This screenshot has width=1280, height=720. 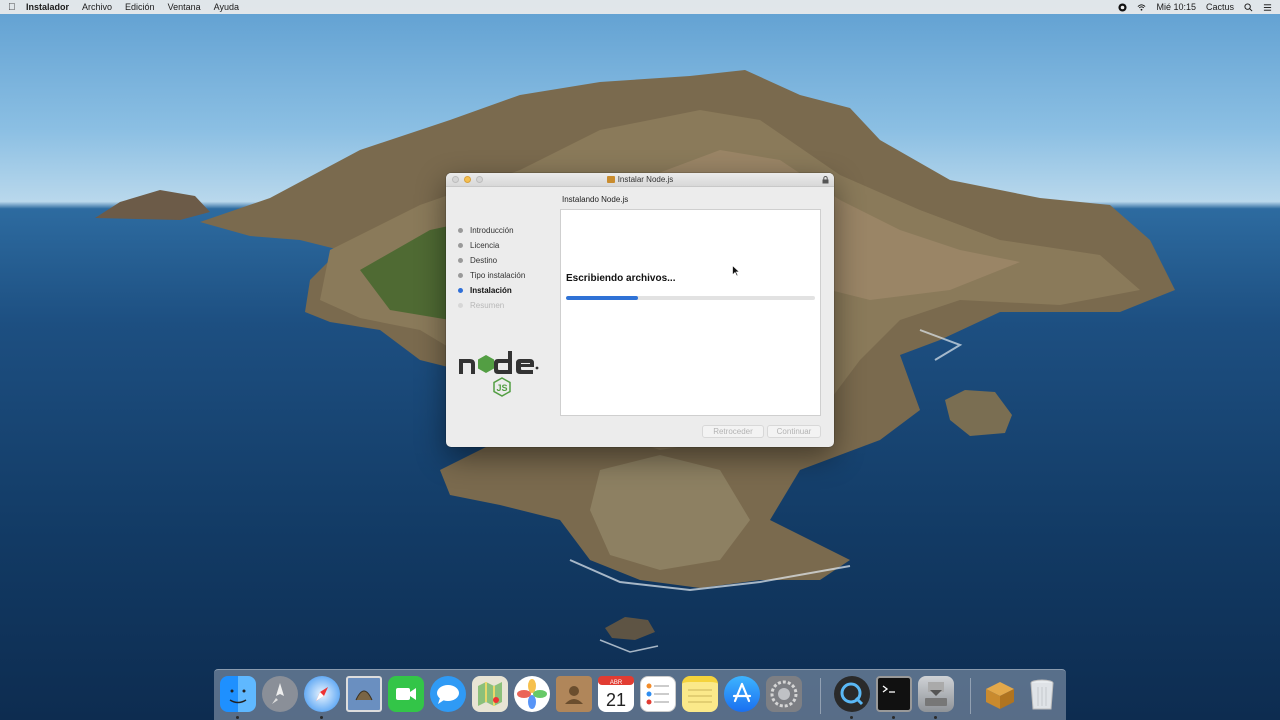 What do you see at coordinates (498, 275) in the screenshot?
I see `step-label: Tipo instalación` at bounding box center [498, 275].